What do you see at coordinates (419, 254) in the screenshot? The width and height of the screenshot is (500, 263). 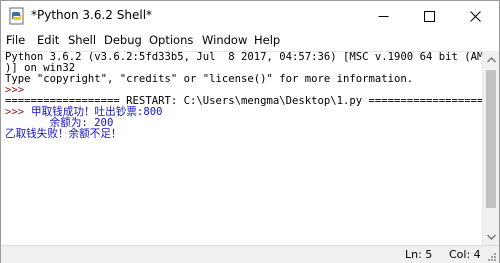 I see `status-line-number: Ln: 5` at bounding box center [419, 254].